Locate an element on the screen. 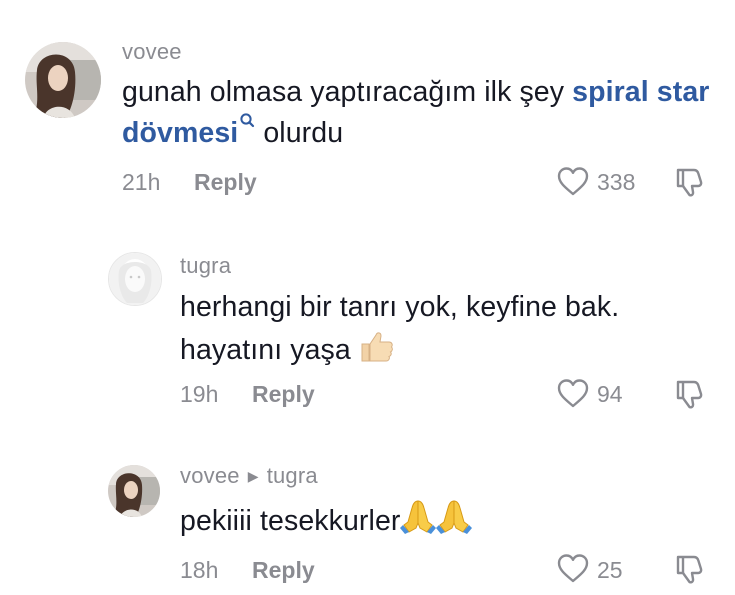 The width and height of the screenshot is (735, 595). thumbs-up-emoji-icon is located at coordinates (377, 347).